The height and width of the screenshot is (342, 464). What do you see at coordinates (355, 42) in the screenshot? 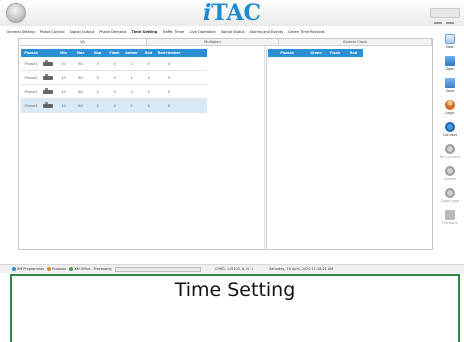
I see `tab-system-clock: System Clock` at bounding box center [355, 42].